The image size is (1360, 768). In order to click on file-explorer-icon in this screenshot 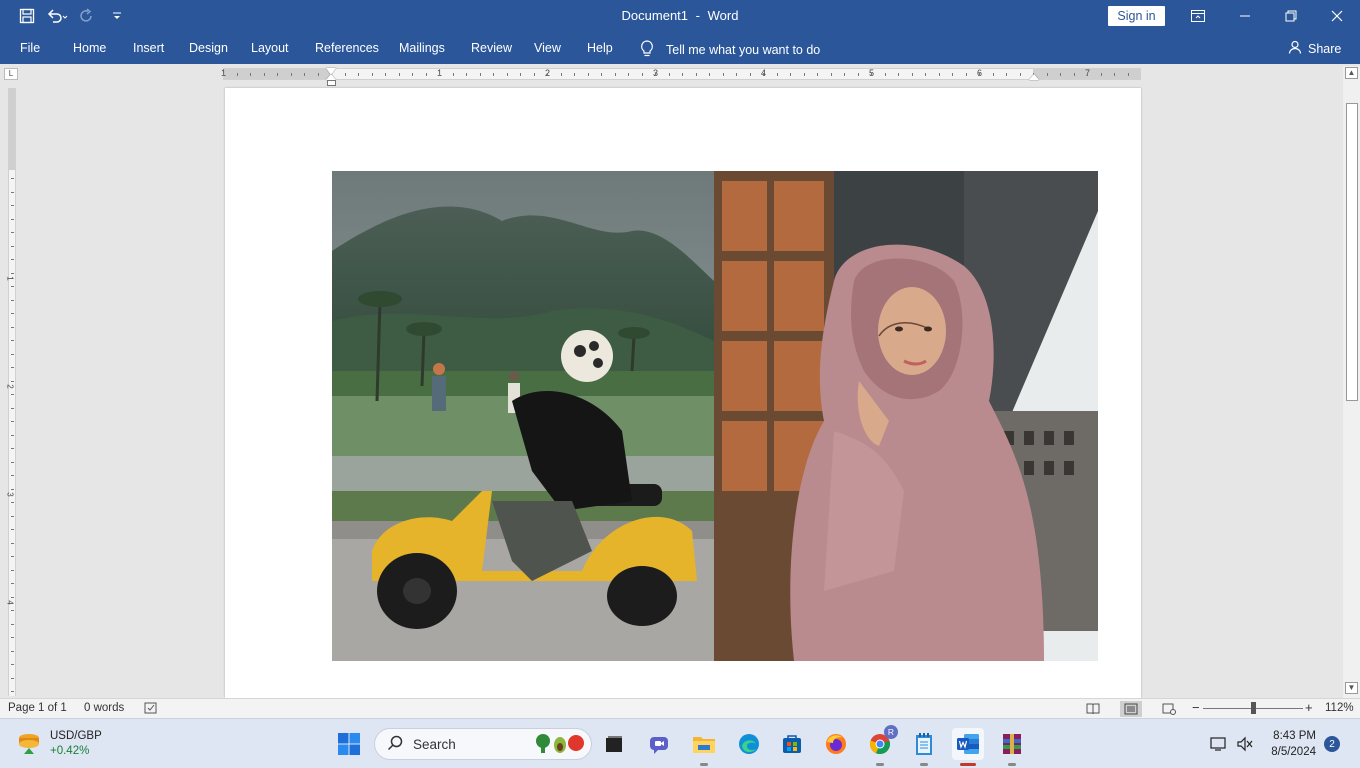, I will do `click(704, 747)`.